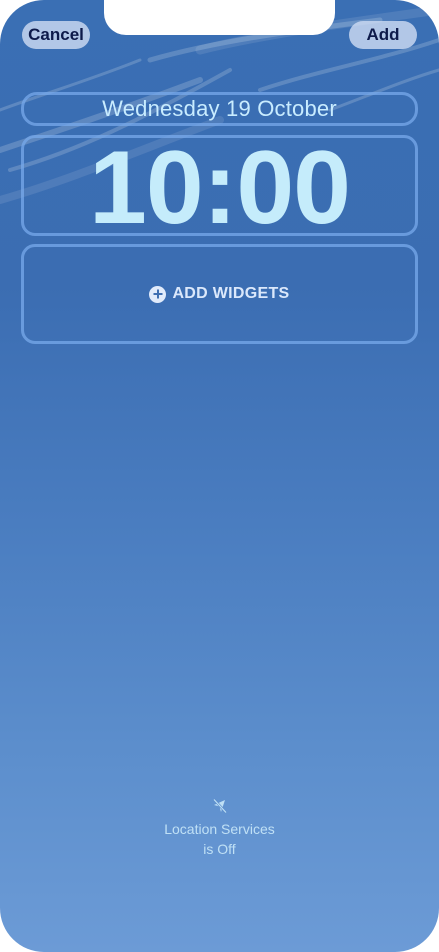 The image size is (439, 952). I want to click on clock-slot: 10:00, so click(219, 187).